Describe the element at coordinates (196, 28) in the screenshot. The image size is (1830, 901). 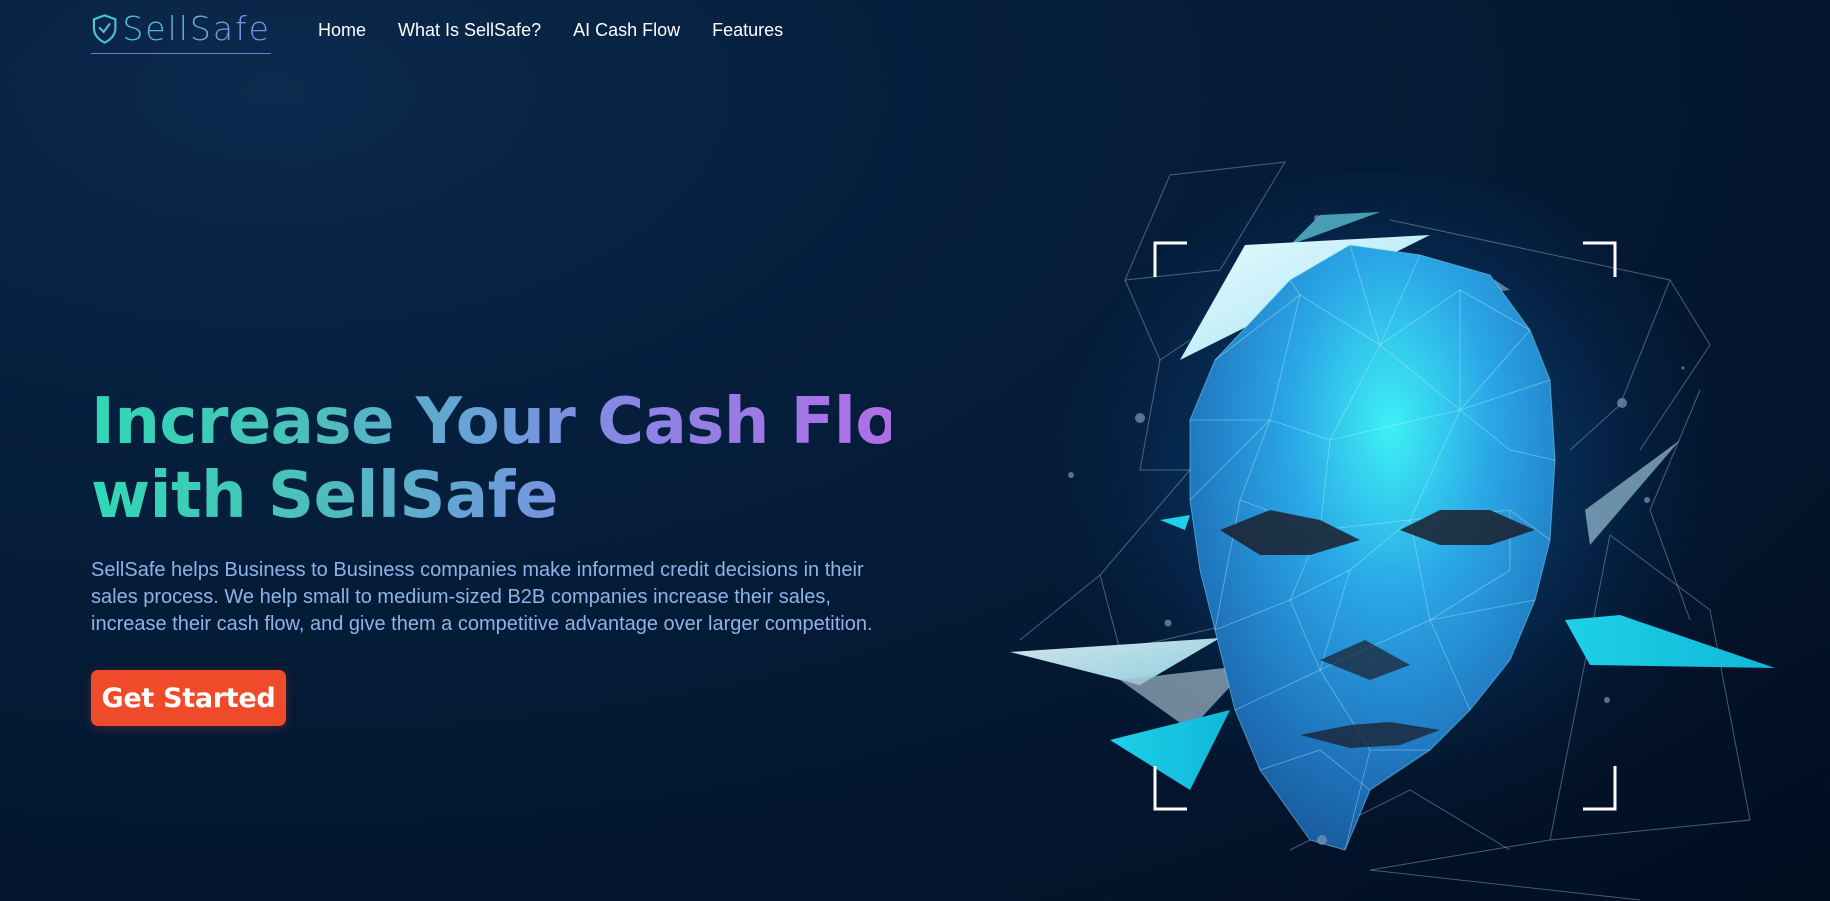
I see `logo-text: SellSafe` at that location.